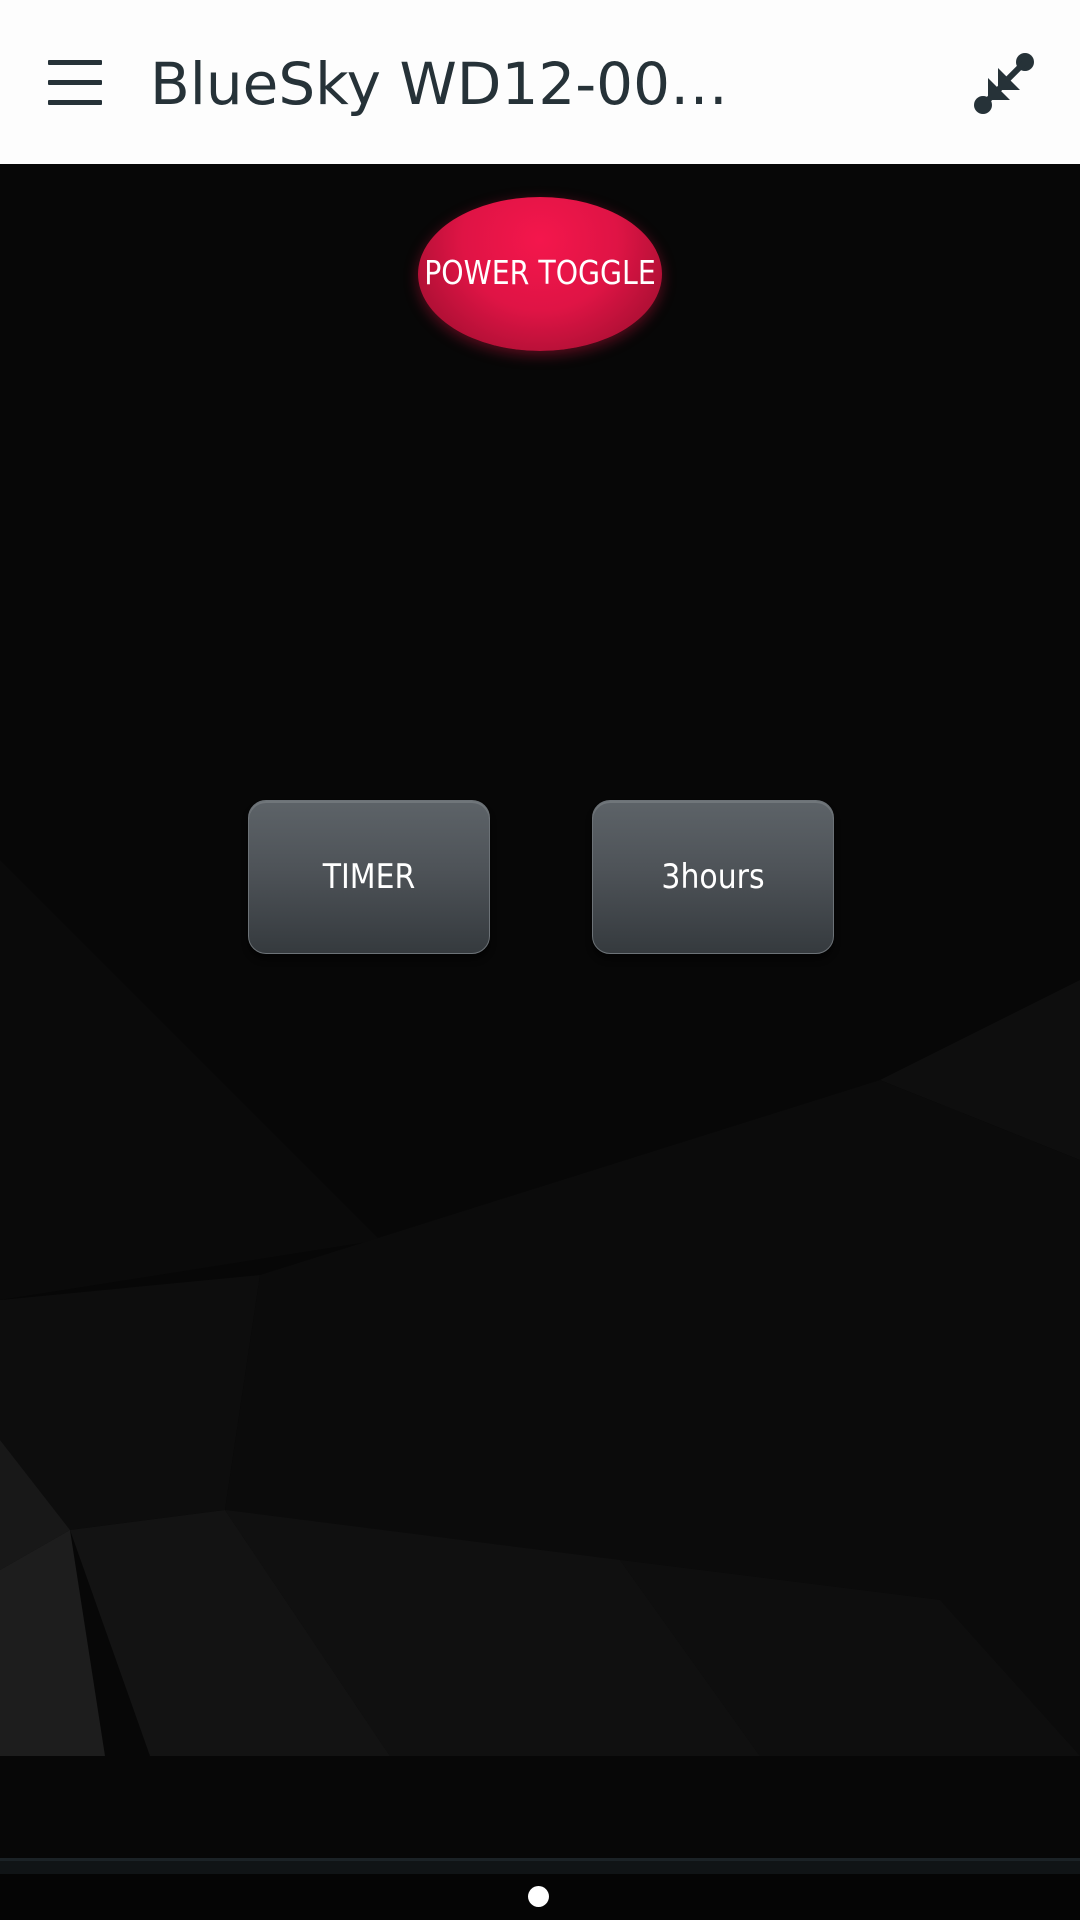 The height and width of the screenshot is (1920, 1080). I want to click on timer-button: TIMER, so click(369, 877).